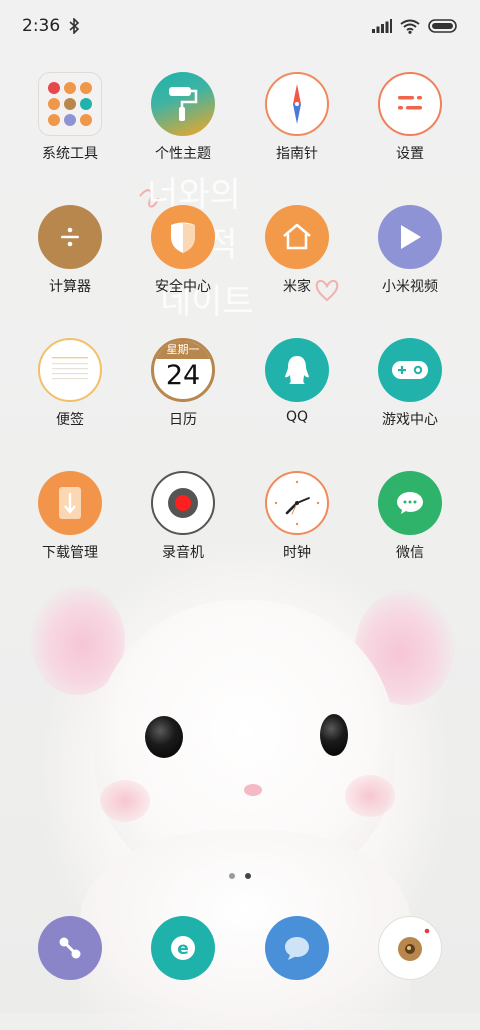 The width and height of the screenshot is (480, 1030). Describe the element at coordinates (297, 553) in the screenshot. I see `app-label: 时钟` at that location.